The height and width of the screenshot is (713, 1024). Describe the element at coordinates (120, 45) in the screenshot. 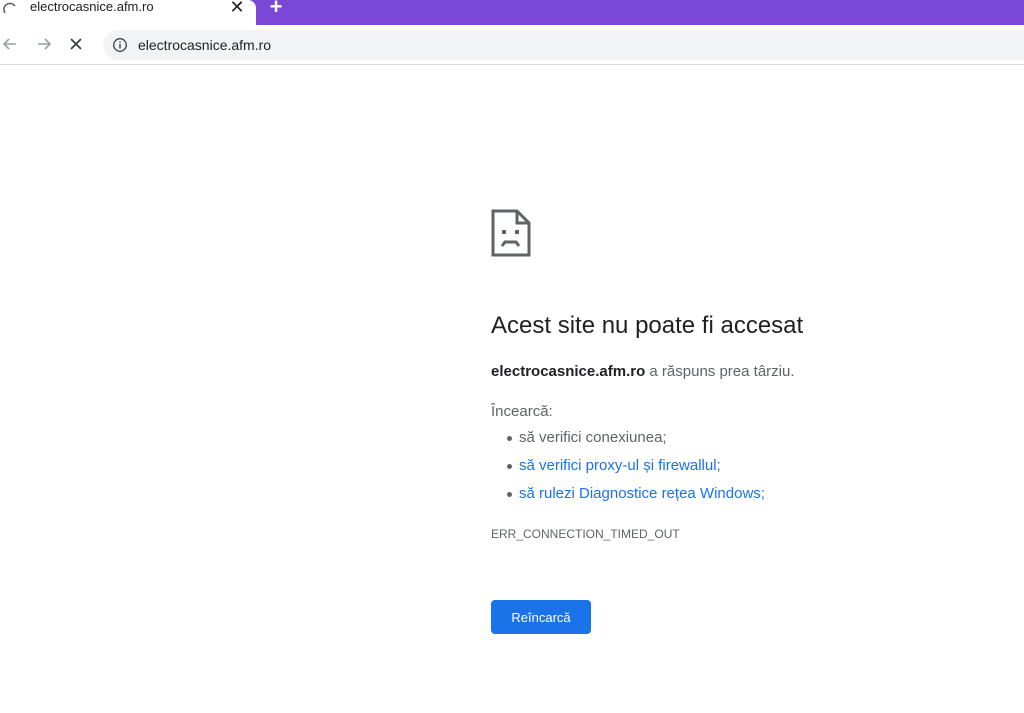

I see `info-icon` at that location.